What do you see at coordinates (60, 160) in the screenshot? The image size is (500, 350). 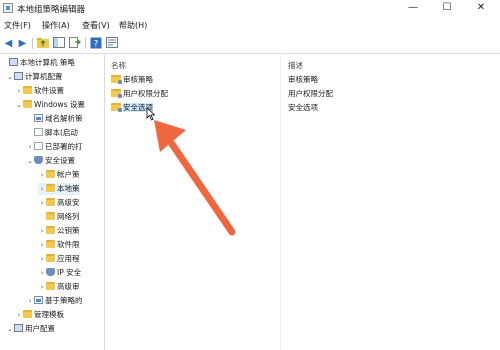 I see `tree-item-label: 安全设置` at bounding box center [60, 160].